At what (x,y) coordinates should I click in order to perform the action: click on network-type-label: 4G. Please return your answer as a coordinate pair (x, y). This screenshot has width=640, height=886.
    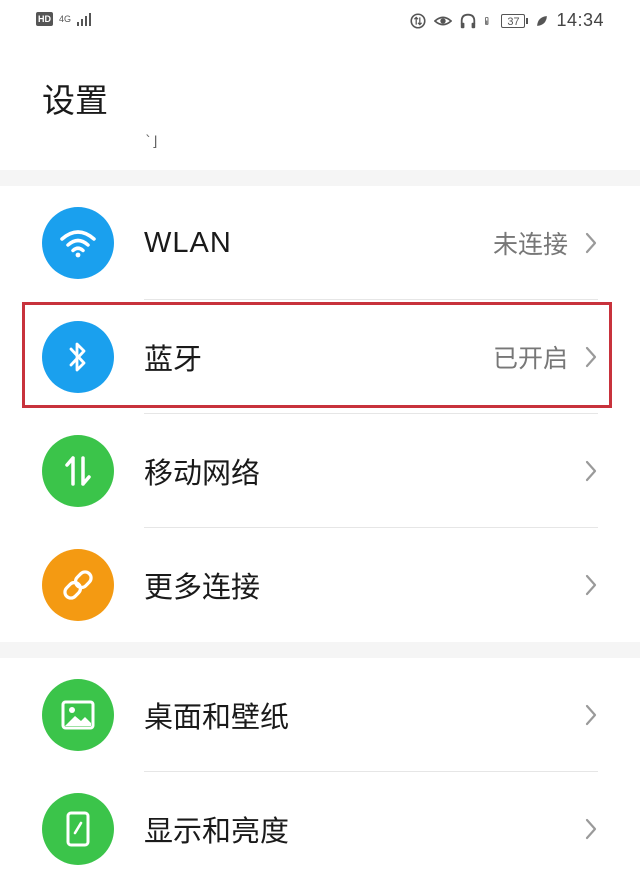
    Looking at the image, I should click on (65, 18).